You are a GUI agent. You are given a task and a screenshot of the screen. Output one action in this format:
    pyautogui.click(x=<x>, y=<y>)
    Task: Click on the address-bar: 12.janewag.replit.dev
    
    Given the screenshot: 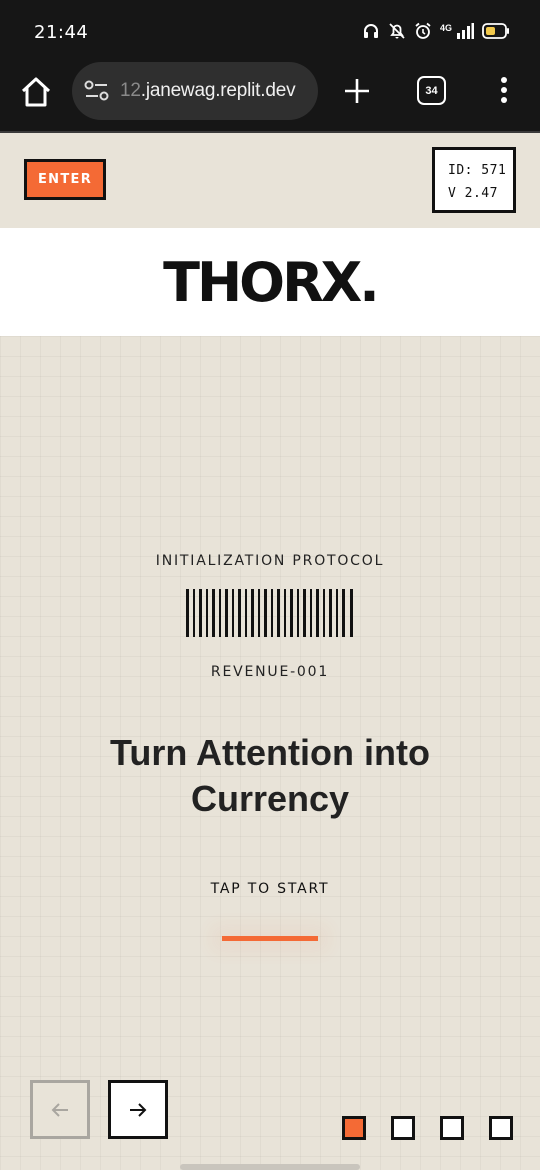 What is the action you would take?
    pyautogui.click(x=195, y=91)
    